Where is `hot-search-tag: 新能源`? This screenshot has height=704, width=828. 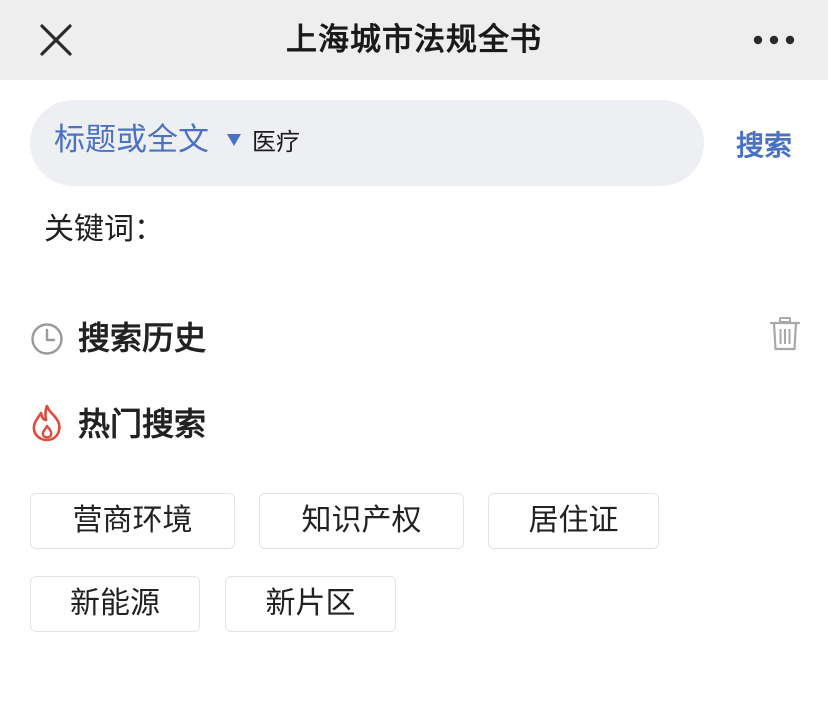
hot-search-tag: 新能源 is located at coordinates (115, 604).